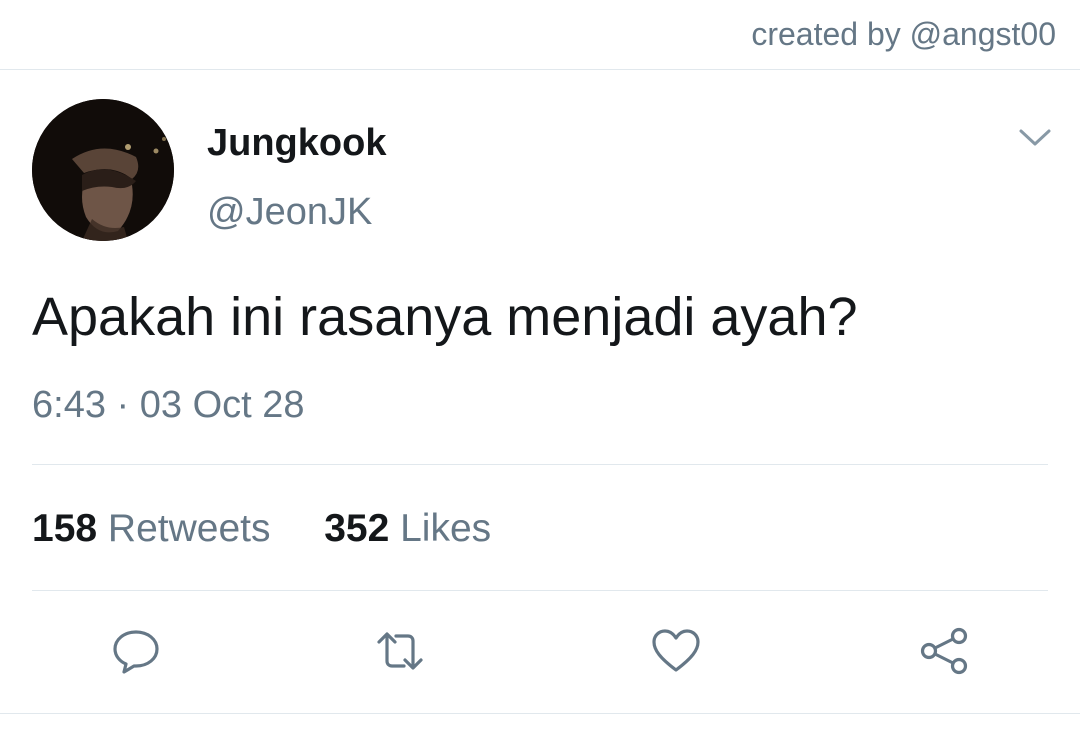  Describe the element at coordinates (540, 35) in the screenshot. I see `credit-bar: created by @angst00` at that location.